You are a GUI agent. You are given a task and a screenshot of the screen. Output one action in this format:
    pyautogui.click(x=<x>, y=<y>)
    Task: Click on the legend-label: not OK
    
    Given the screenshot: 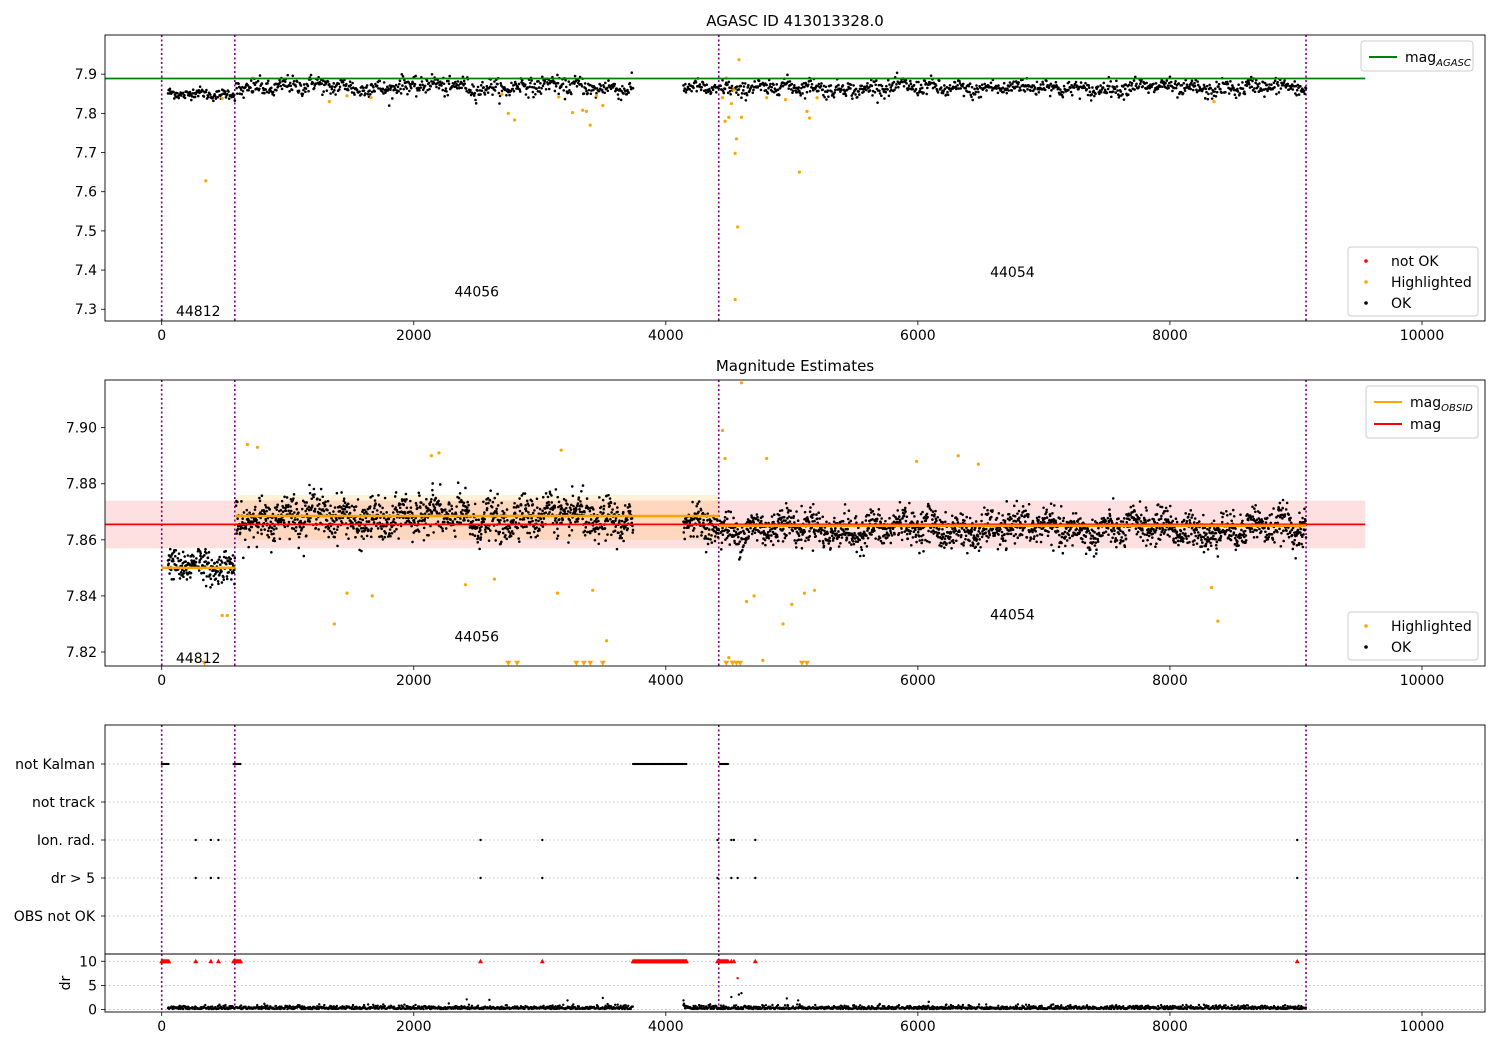 What is the action you would take?
    pyautogui.click(x=1415, y=262)
    